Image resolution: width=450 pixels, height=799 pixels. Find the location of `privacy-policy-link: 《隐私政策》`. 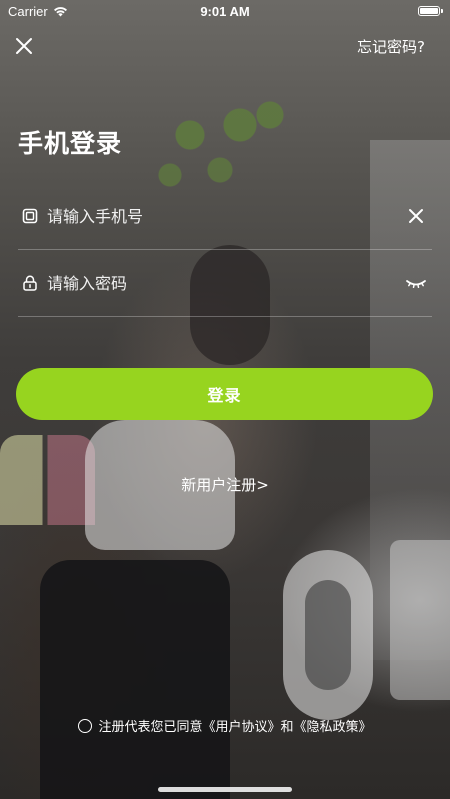

privacy-policy-link: 《隐私政策》 is located at coordinates (333, 725).